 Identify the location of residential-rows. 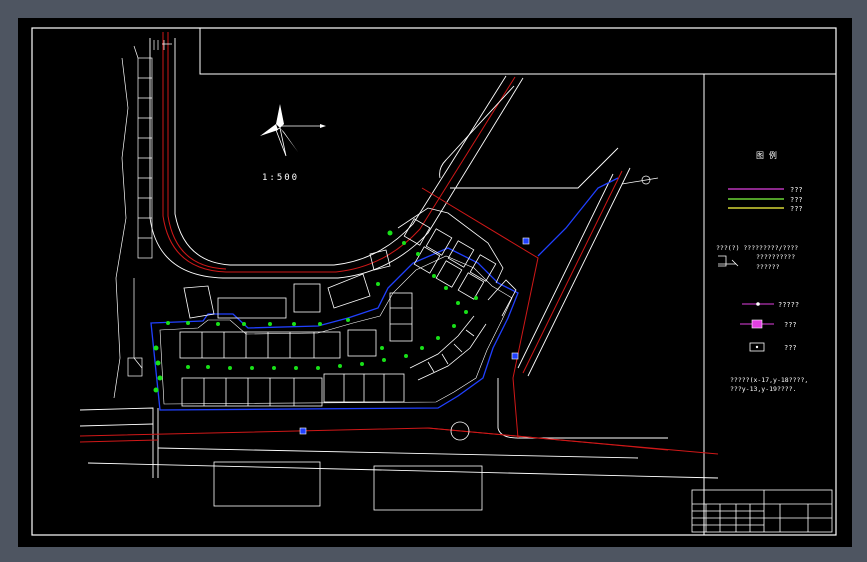
(296, 349).